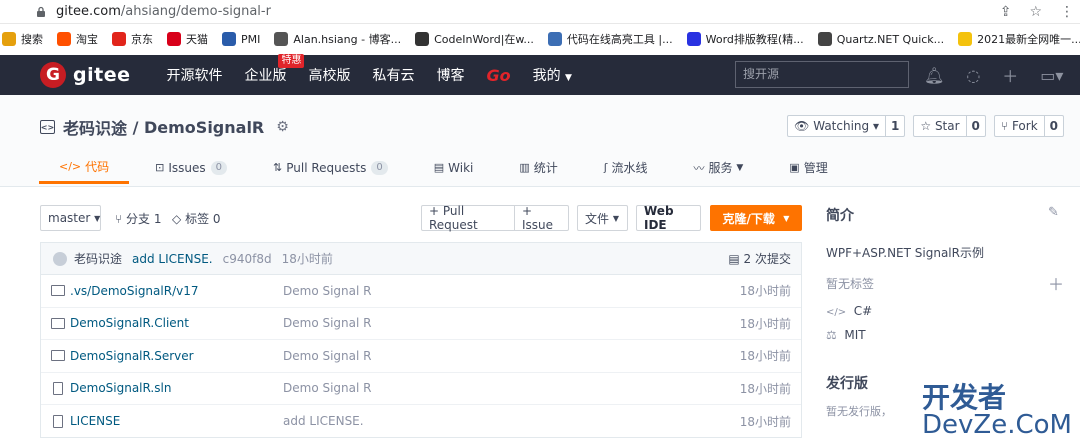  Describe the element at coordinates (808, 167) in the screenshot. I see `tab-manage: ▣ 管理` at that location.